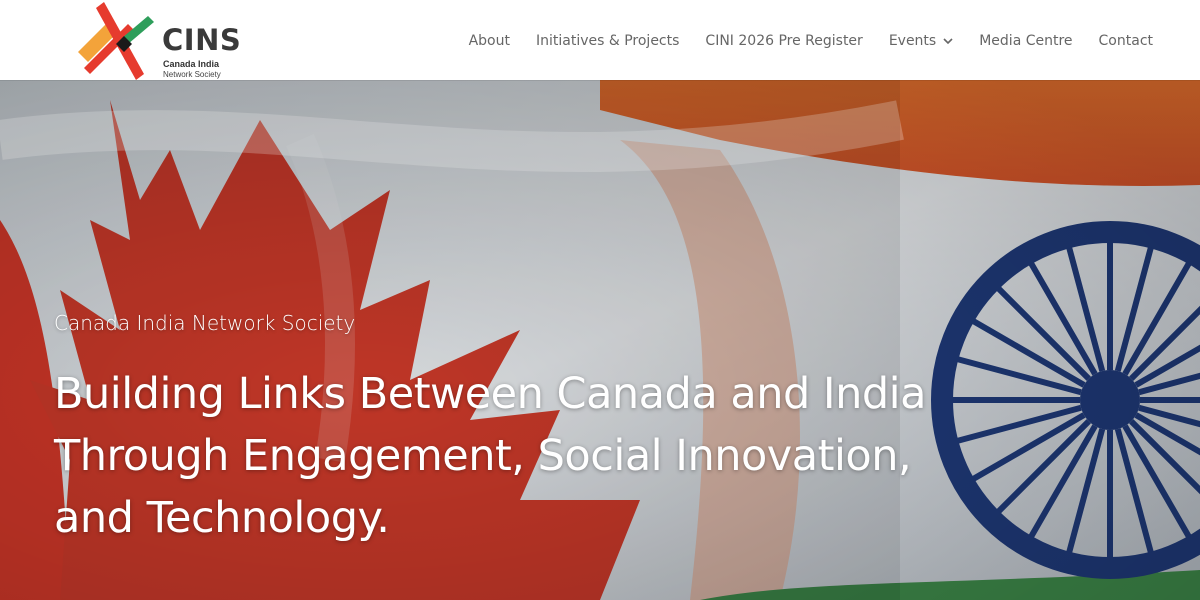  I want to click on chevron-down-icon, so click(948, 40).